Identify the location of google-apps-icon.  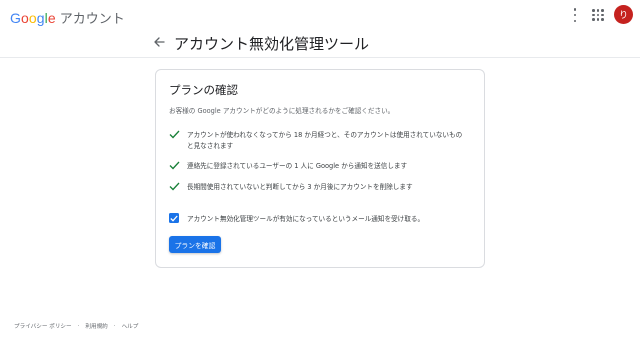
(598, 15).